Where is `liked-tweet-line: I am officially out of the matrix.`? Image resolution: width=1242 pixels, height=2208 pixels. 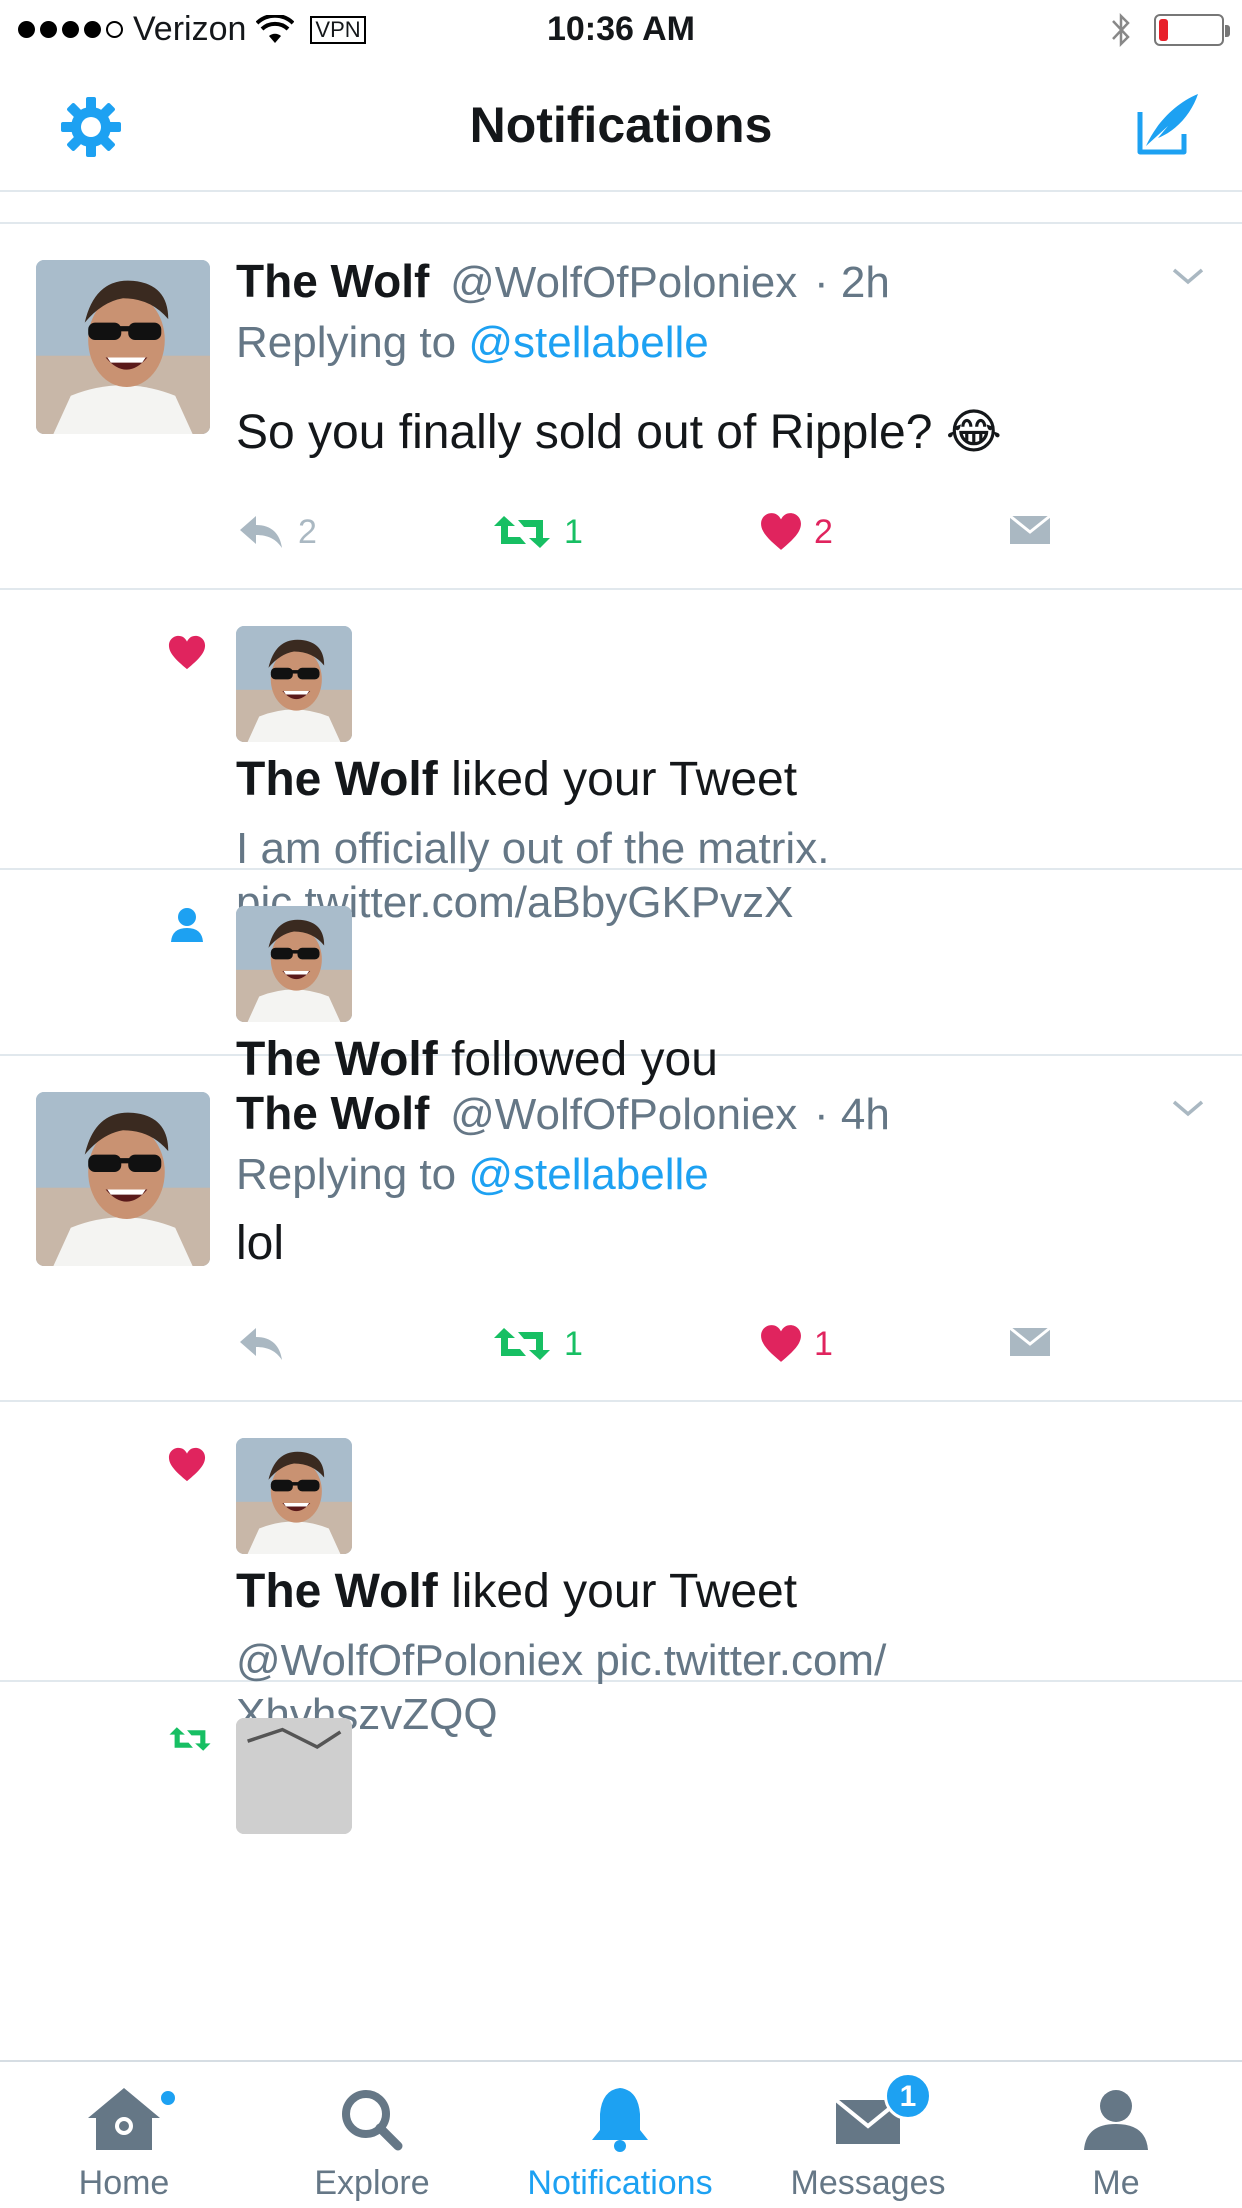 liked-tweet-line: I am officially out of the matrix. is located at coordinates (533, 848).